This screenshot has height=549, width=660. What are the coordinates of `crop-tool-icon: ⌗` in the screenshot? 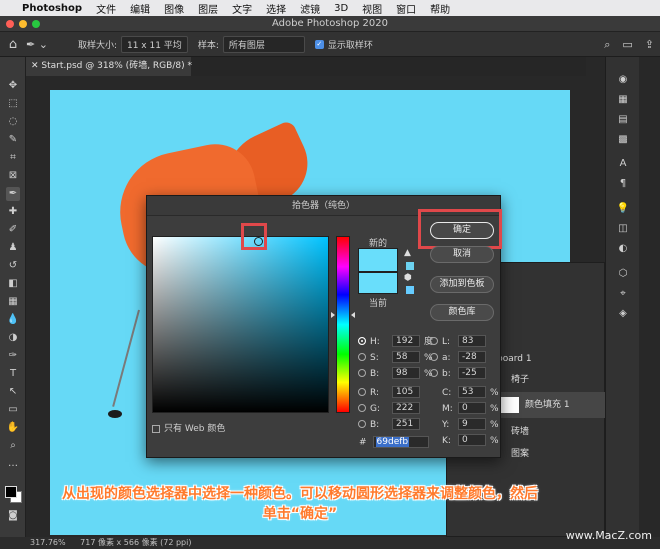 It's located at (13, 158).